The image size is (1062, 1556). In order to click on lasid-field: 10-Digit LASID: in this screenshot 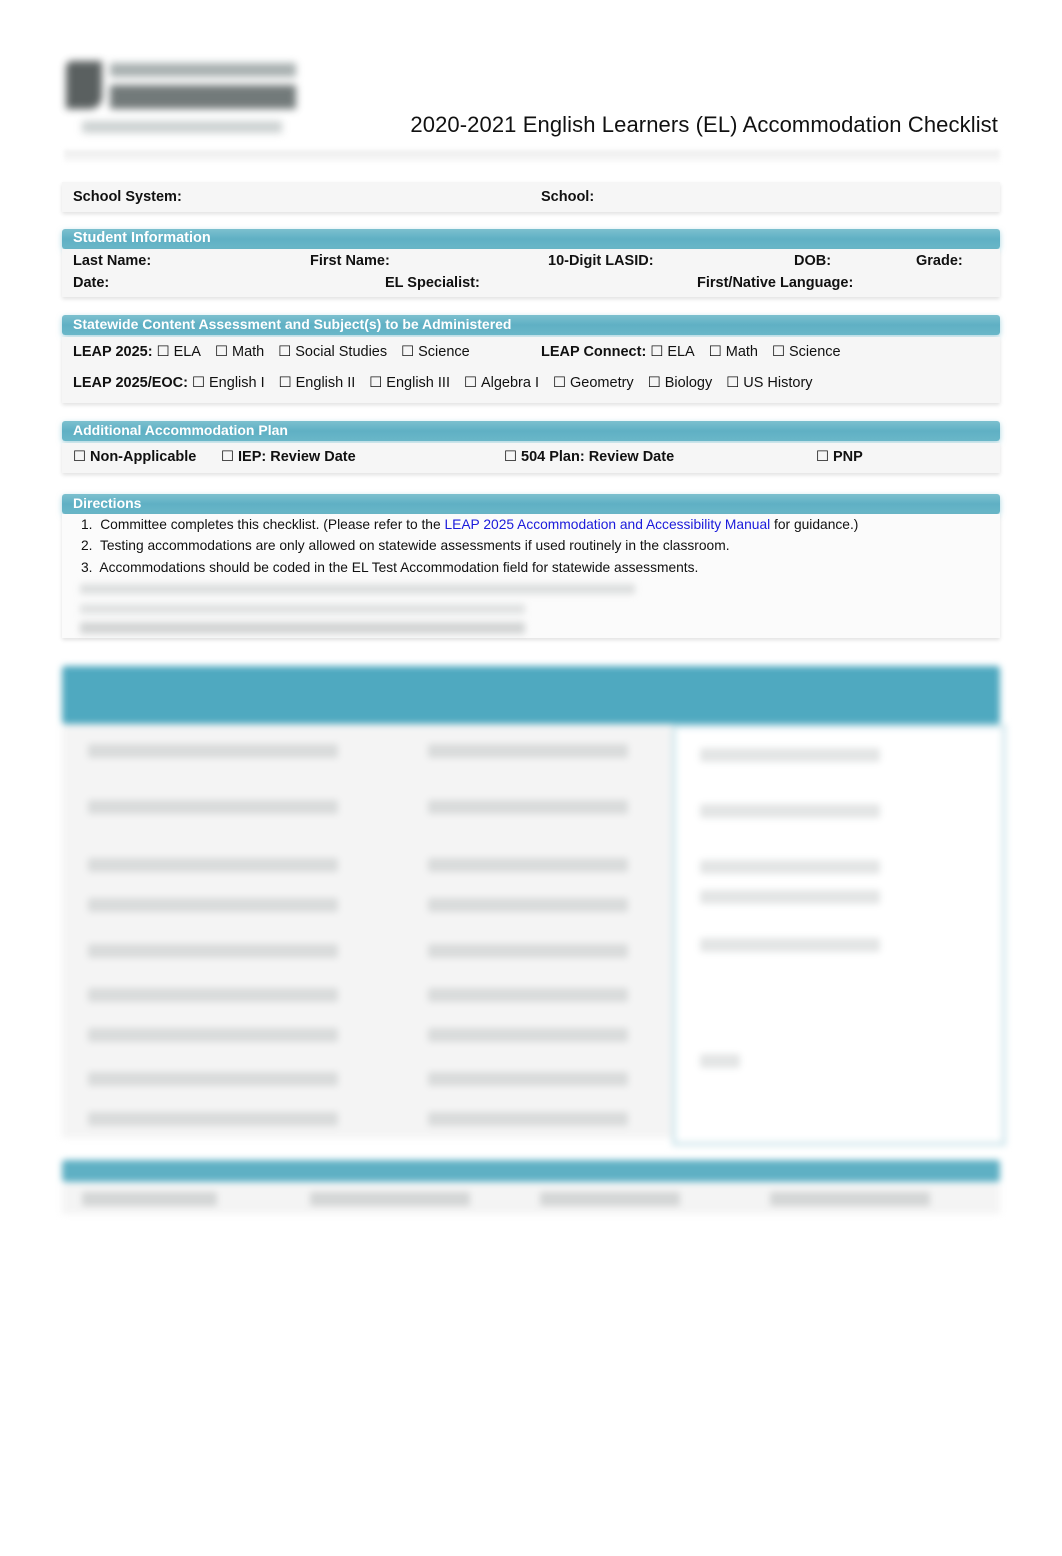, I will do `click(601, 261)`.